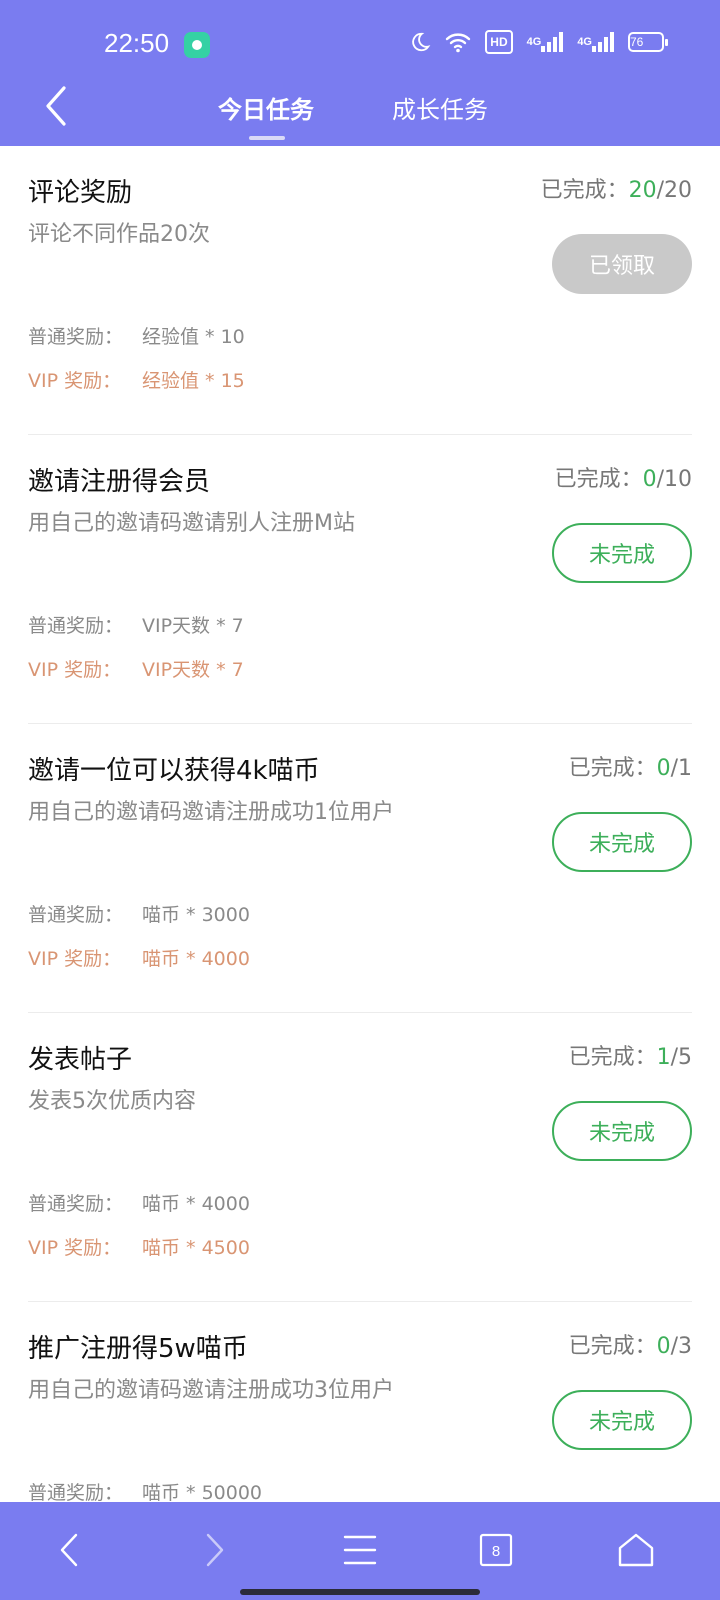  I want to click on task-title: 邀请一位可以获得4k喵币, so click(174, 771).